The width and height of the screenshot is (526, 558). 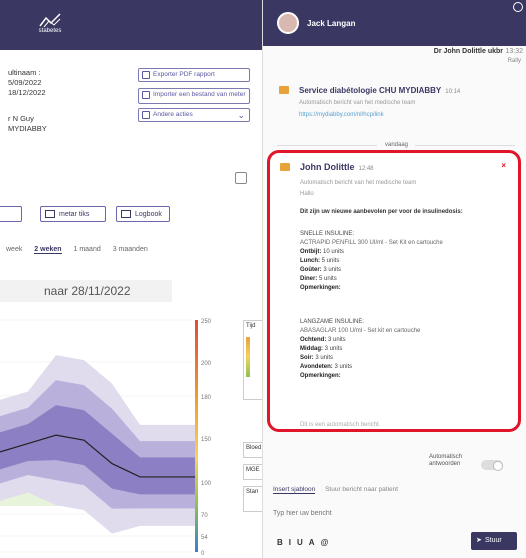 What do you see at coordinates (341, 115) in the screenshot?
I see `service-link: https://mydiabby.com/nl/hcp/link` at bounding box center [341, 115].